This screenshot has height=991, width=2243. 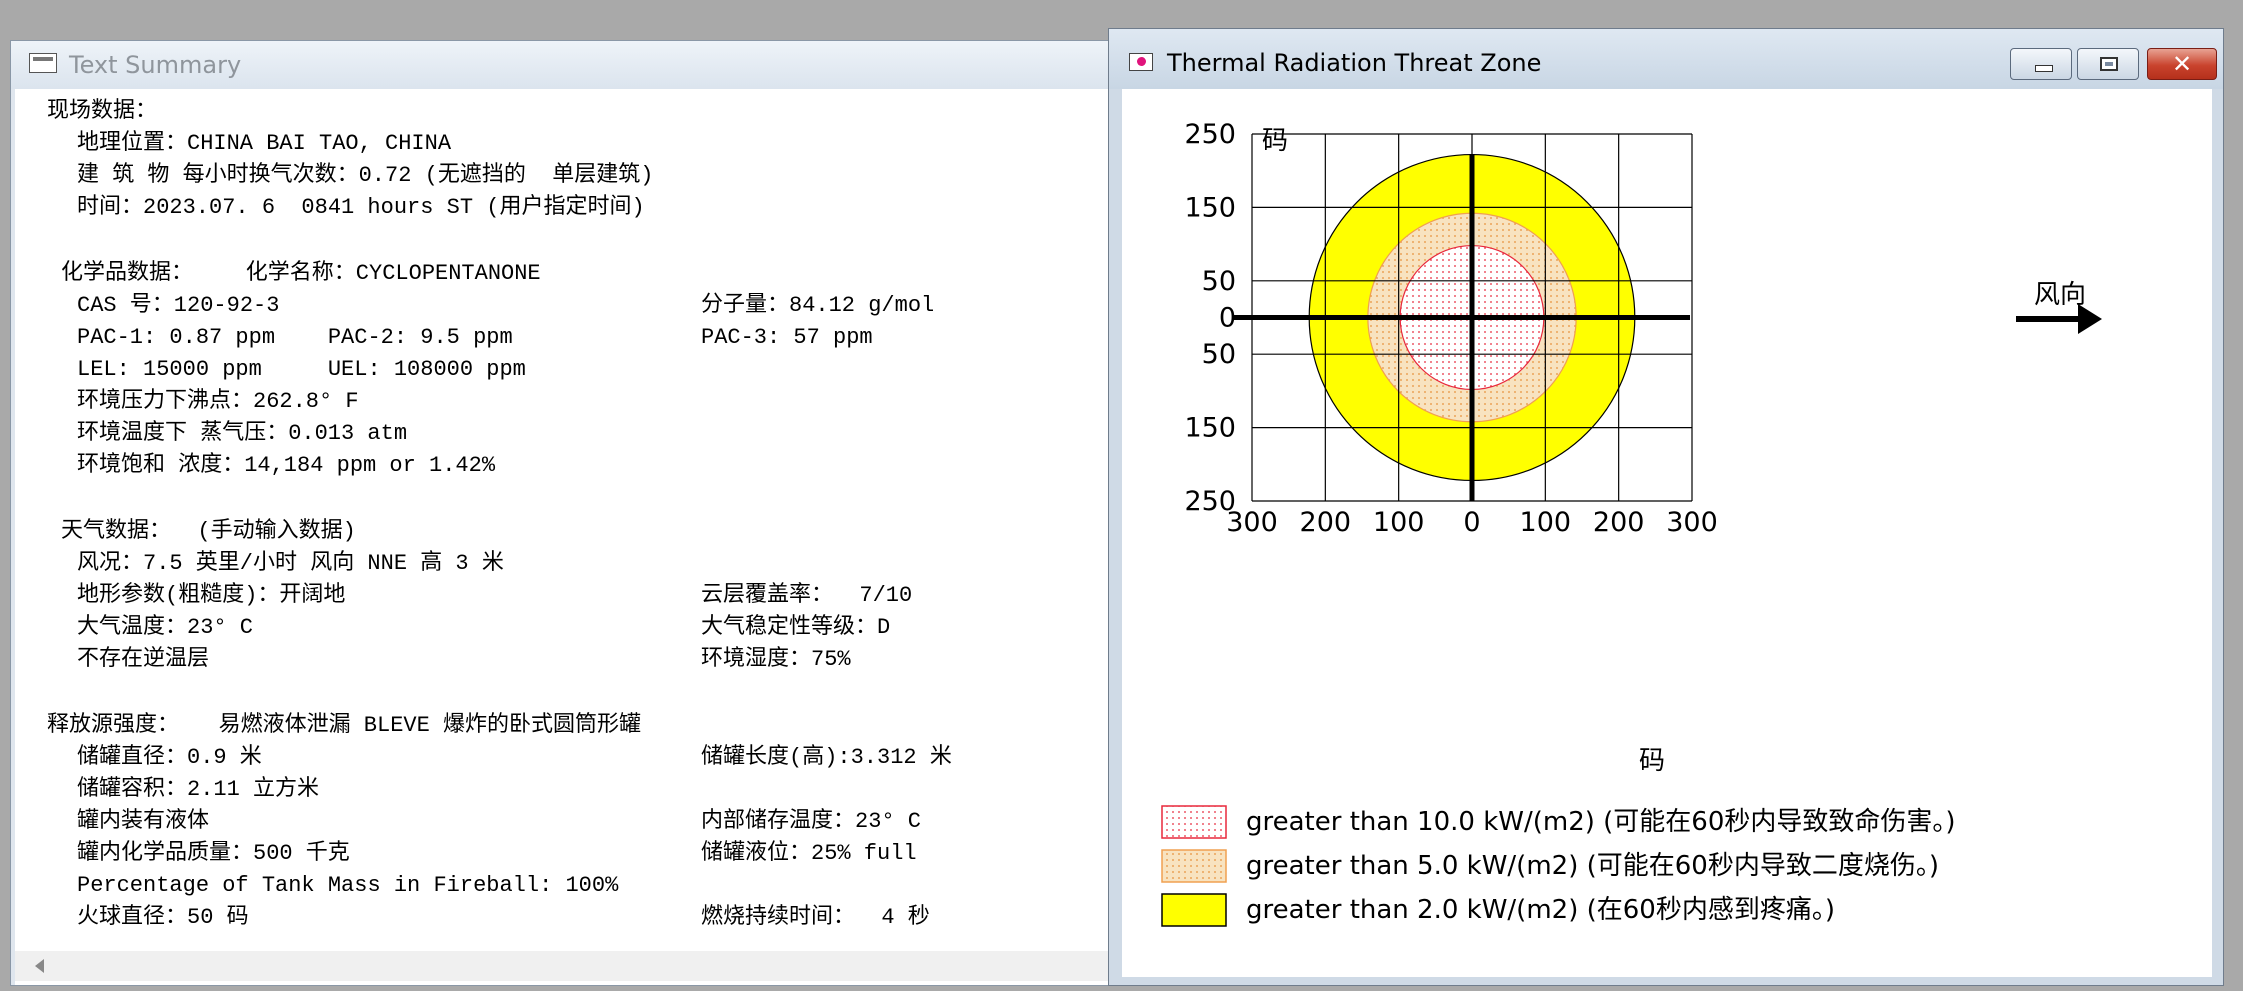 What do you see at coordinates (301, 273) in the screenshot?
I see `summary-line: 化学品数据： 化学名称：CYCLOPENTANONE` at bounding box center [301, 273].